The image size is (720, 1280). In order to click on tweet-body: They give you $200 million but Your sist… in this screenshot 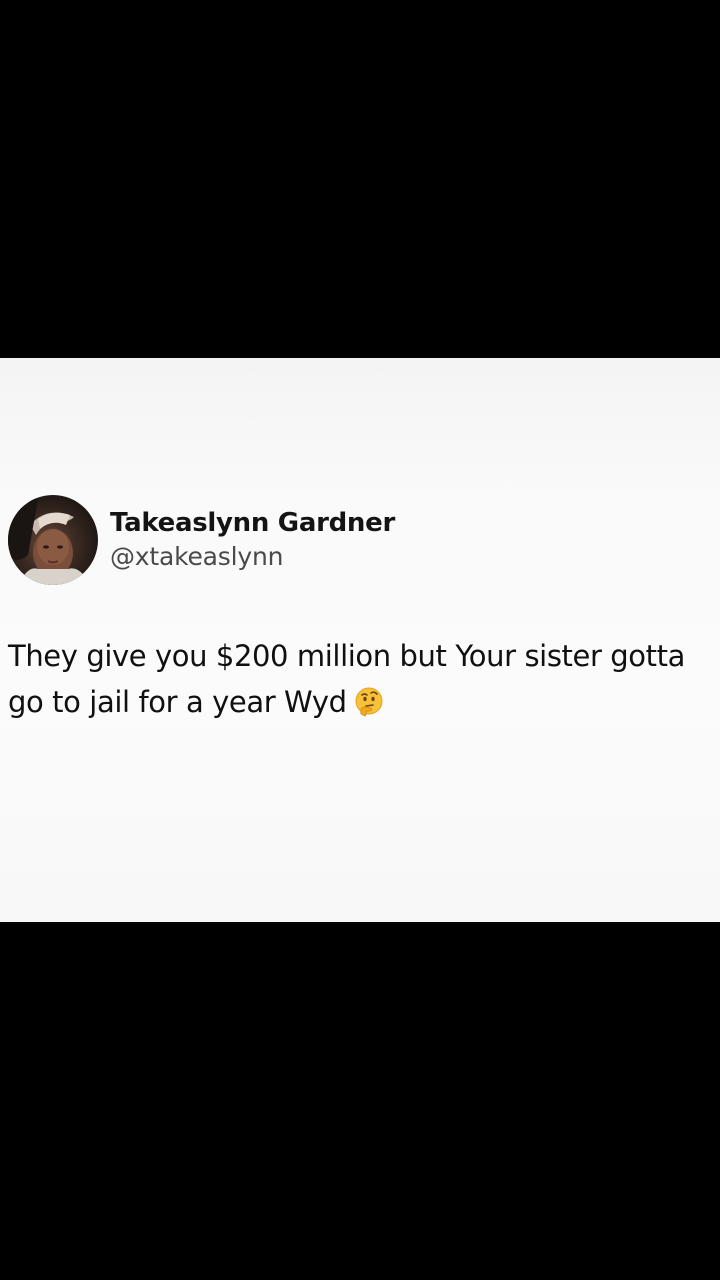, I will do `click(346, 679)`.